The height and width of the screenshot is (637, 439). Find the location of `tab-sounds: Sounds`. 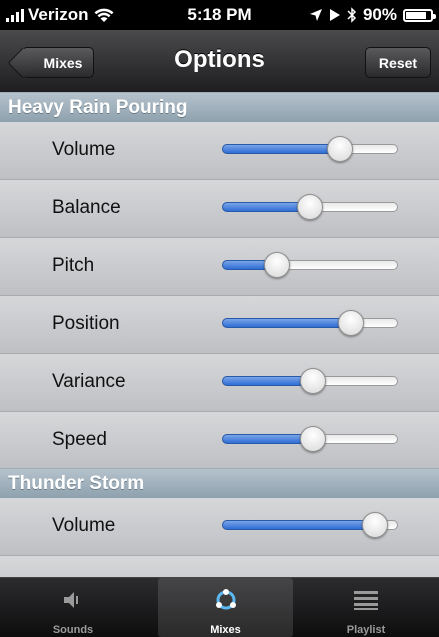

tab-sounds: Sounds is located at coordinates (73, 607).